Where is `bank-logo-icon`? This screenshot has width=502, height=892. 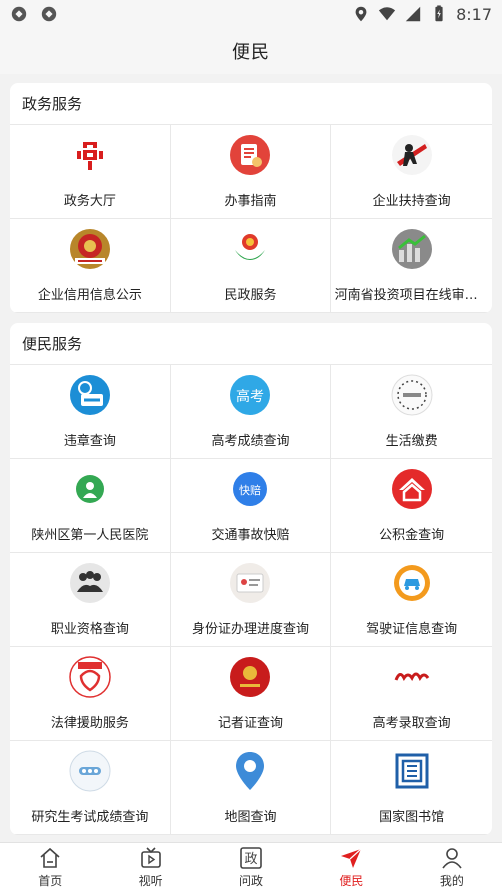
bank-logo-icon is located at coordinates (89, 155).